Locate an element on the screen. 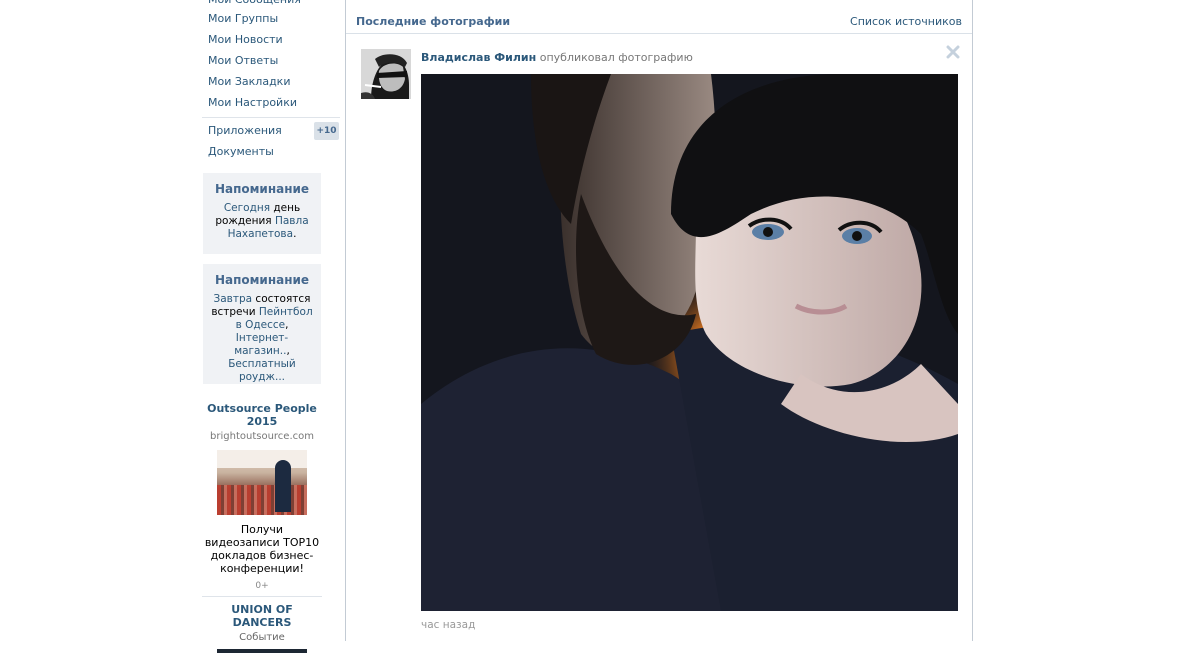 This screenshot has width=1194, height=653. post-author-line: Владислав Филин опубликовал фотографию is located at coordinates (557, 57).